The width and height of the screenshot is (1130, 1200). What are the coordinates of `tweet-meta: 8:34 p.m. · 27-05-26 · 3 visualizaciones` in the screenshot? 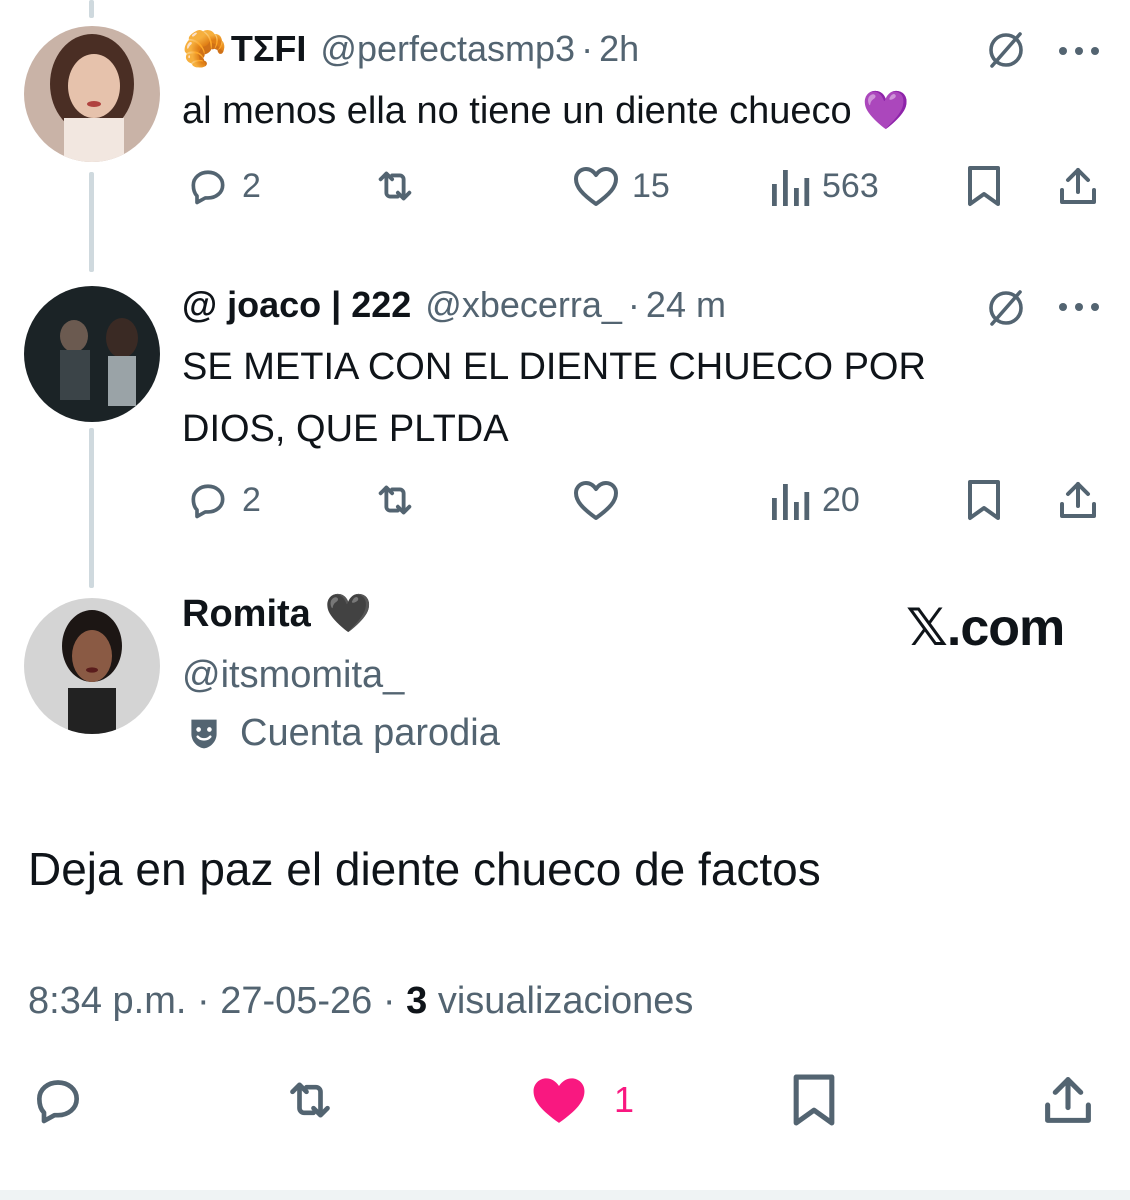 It's located at (361, 1001).